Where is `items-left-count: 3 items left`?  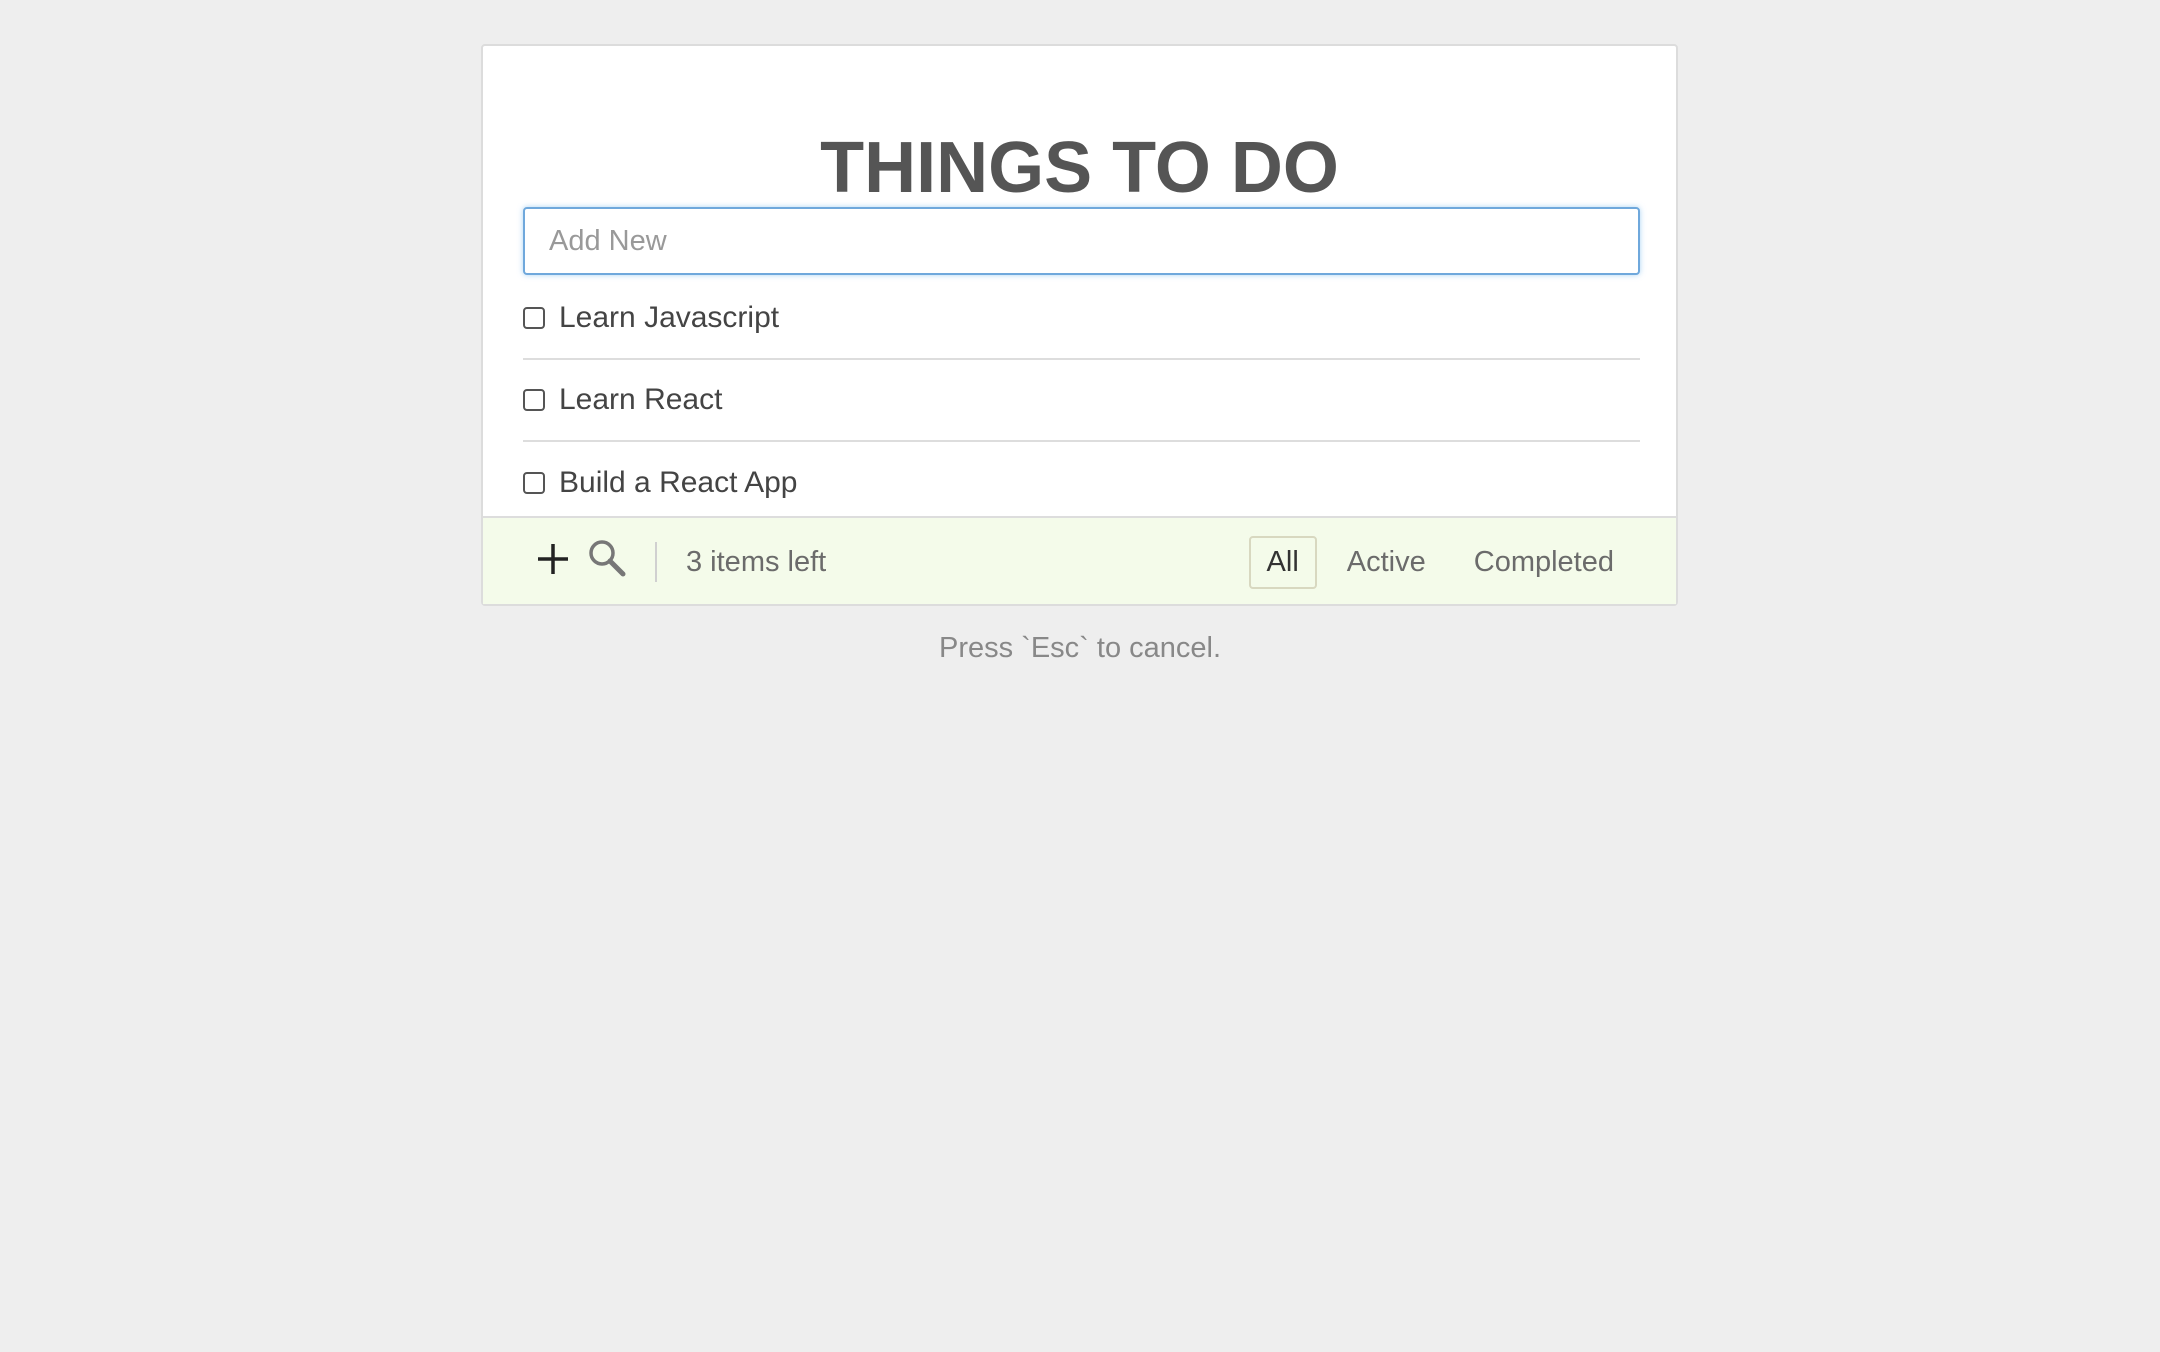 items-left-count: 3 items left is located at coordinates (756, 562).